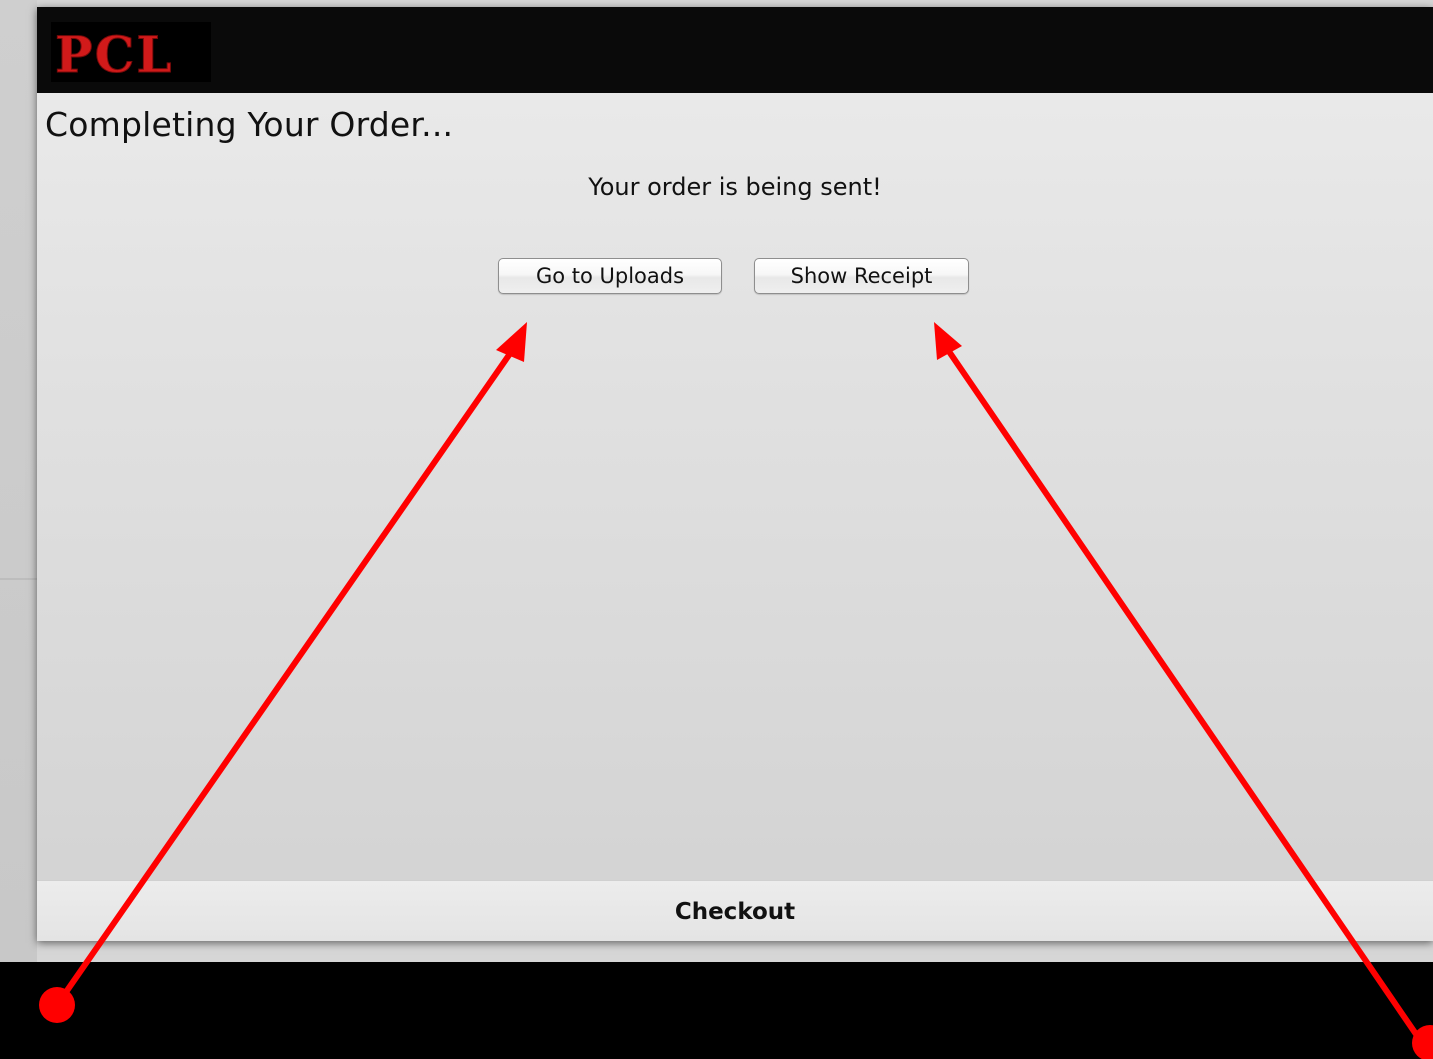 The image size is (1433, 1059). What do you see at coordinates (114, 53) in the screenshot?
I see `logo-text: PCL` at bounding box center [114, 53].